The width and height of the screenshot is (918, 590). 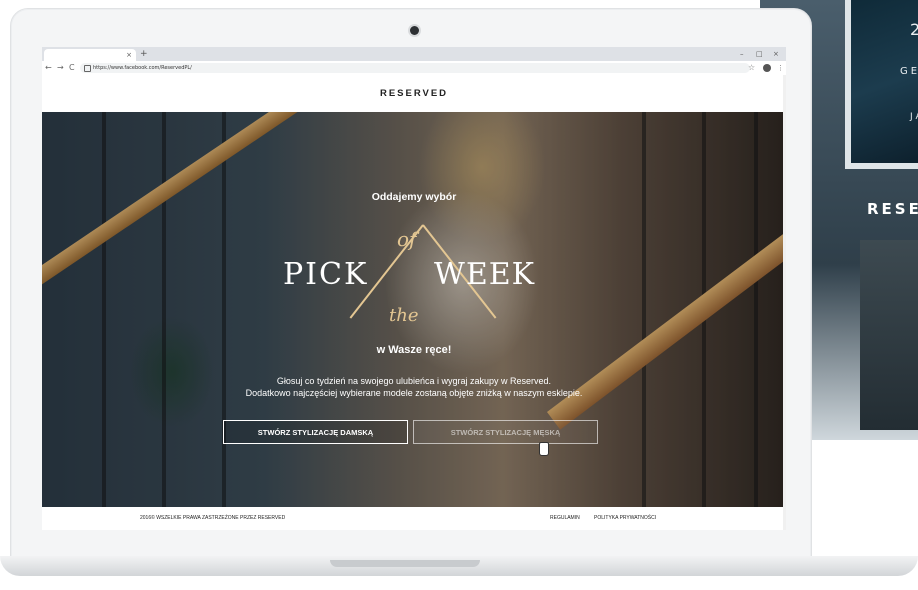 I want to click on site-header: RESERVED, so click(x=414, y=93).